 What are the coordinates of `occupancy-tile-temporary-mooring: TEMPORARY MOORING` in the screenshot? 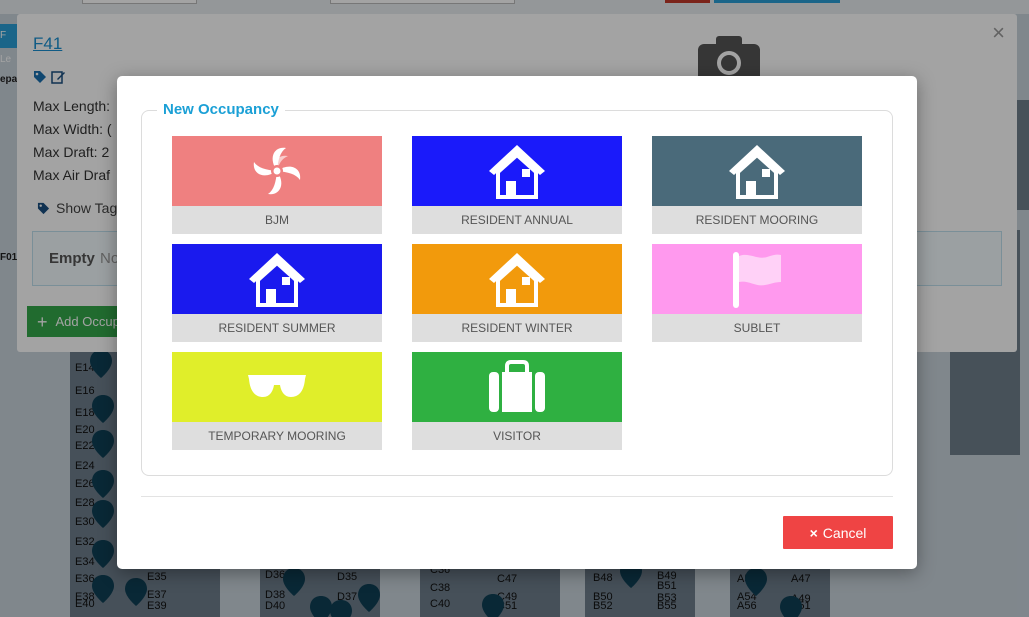 It's located at (277, 401).